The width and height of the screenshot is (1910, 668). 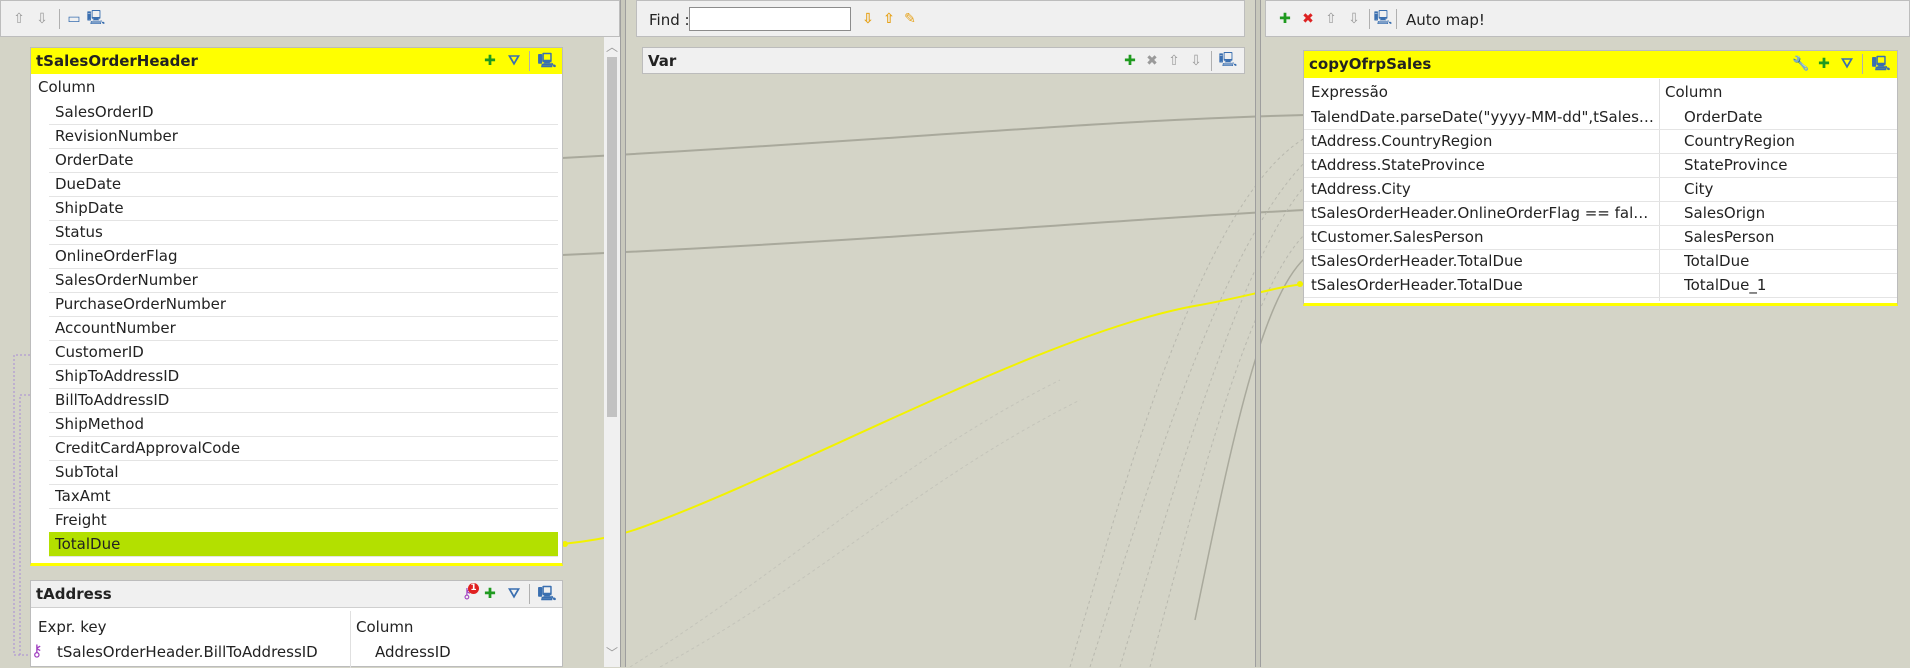 I want to click on left-panel-divider, so click(x=623, y=333).